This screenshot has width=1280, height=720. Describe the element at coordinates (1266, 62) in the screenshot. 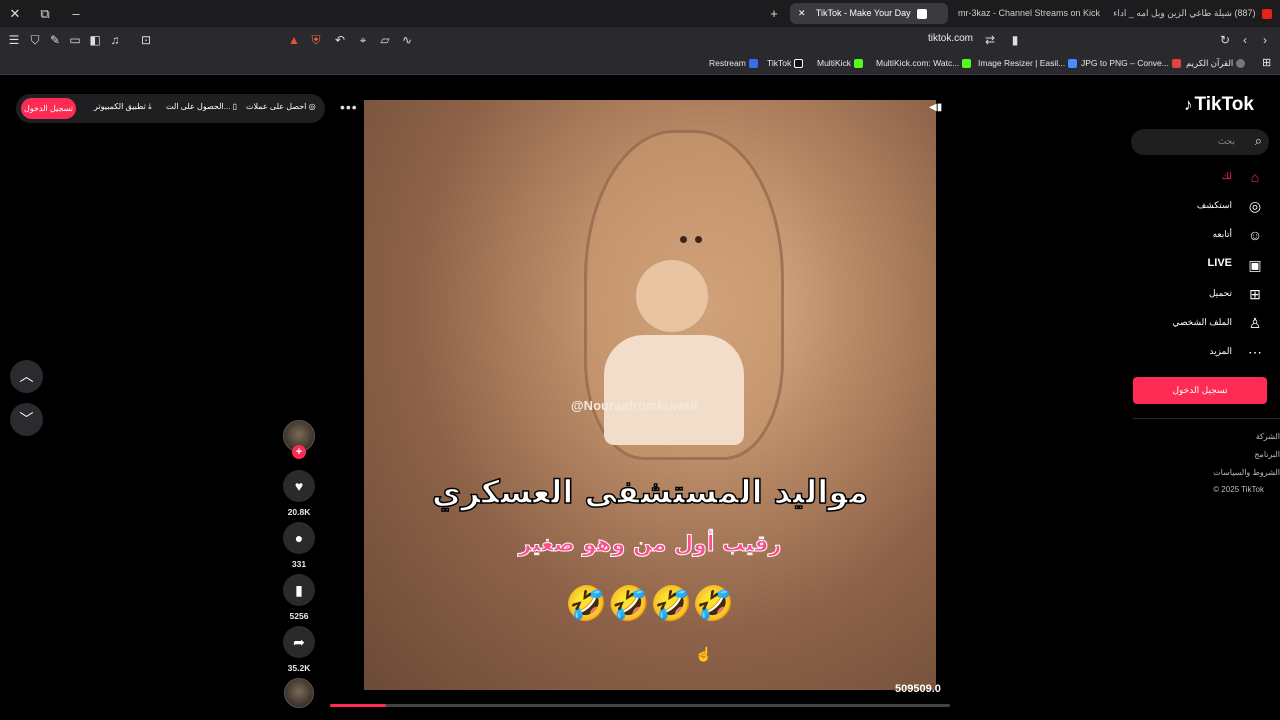

I see `apps-grid-icon: ⊞` at that location.